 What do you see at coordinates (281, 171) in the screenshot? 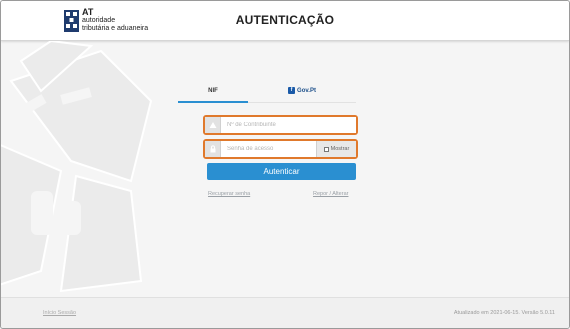
I see `authenticate-button: Autenticar` at bounding box center [281, 171].